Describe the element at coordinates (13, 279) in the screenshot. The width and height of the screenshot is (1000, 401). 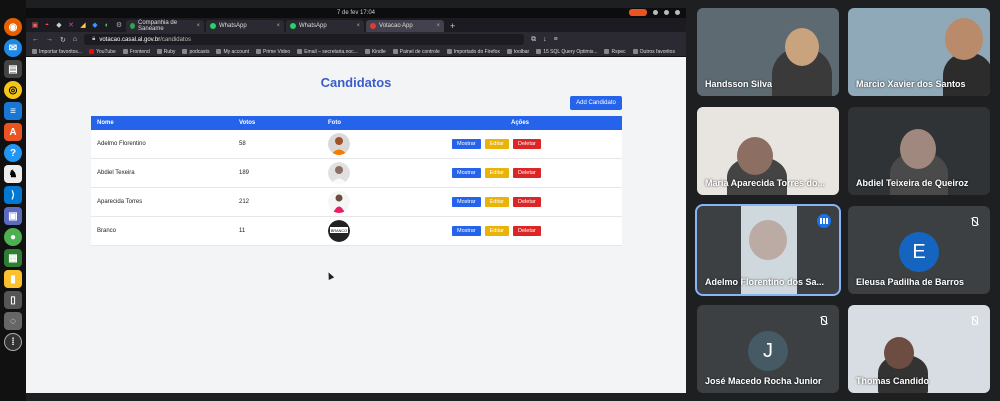
I see `notes-icon: ▮` at that location.